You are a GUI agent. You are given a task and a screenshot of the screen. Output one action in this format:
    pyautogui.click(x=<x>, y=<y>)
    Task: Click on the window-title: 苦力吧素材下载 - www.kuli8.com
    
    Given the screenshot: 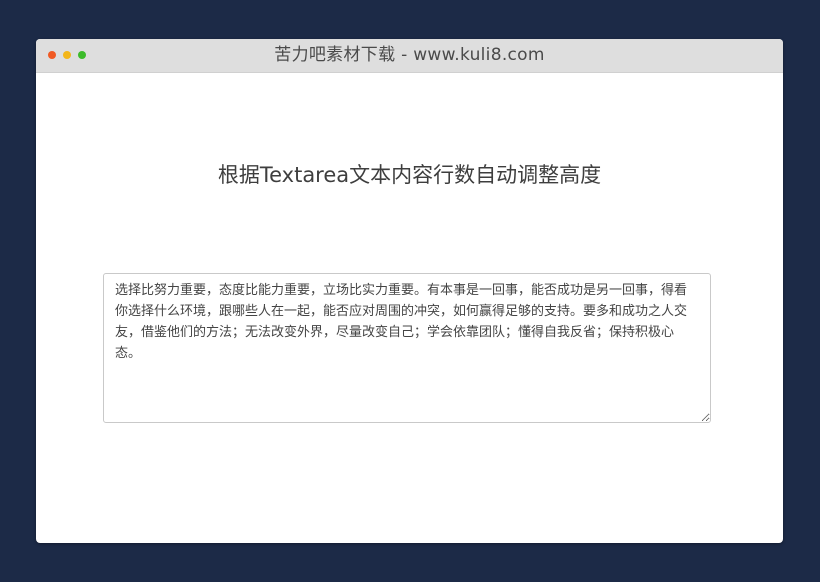 What is the action you would take?
    pyautogui.click(x=409, y=55)
    